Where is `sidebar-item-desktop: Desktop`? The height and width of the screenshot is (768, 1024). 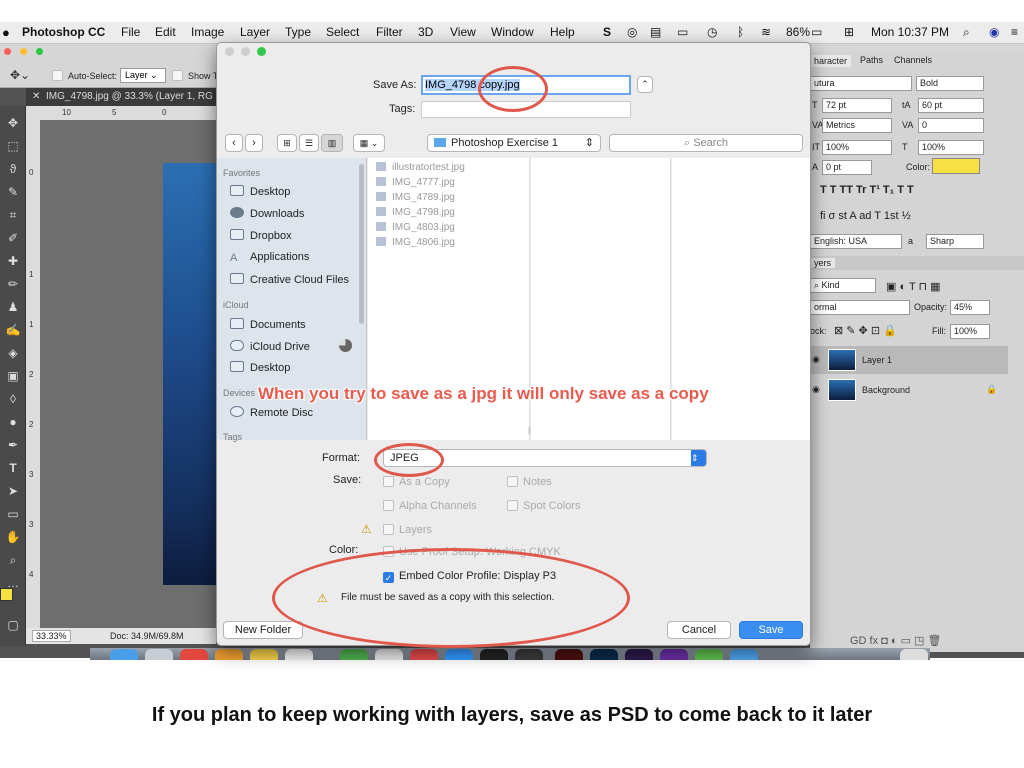 sidebar-item-desktop: Desktop is located at coordinates (260, 191).